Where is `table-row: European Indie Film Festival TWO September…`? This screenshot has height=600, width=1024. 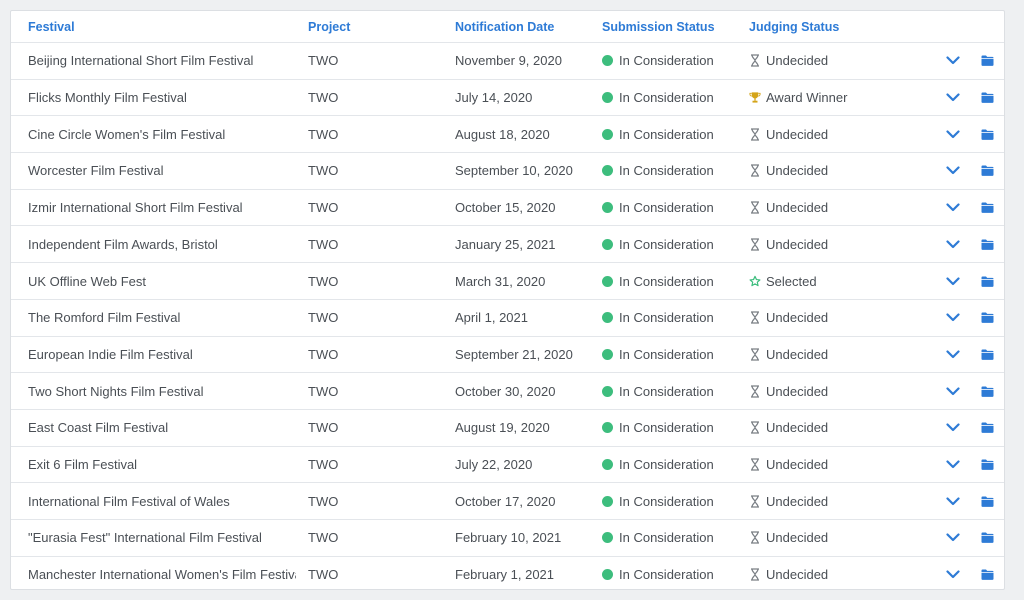
table-row: European Indie Film Festival TWO September… is located at coordinates (507, 355).